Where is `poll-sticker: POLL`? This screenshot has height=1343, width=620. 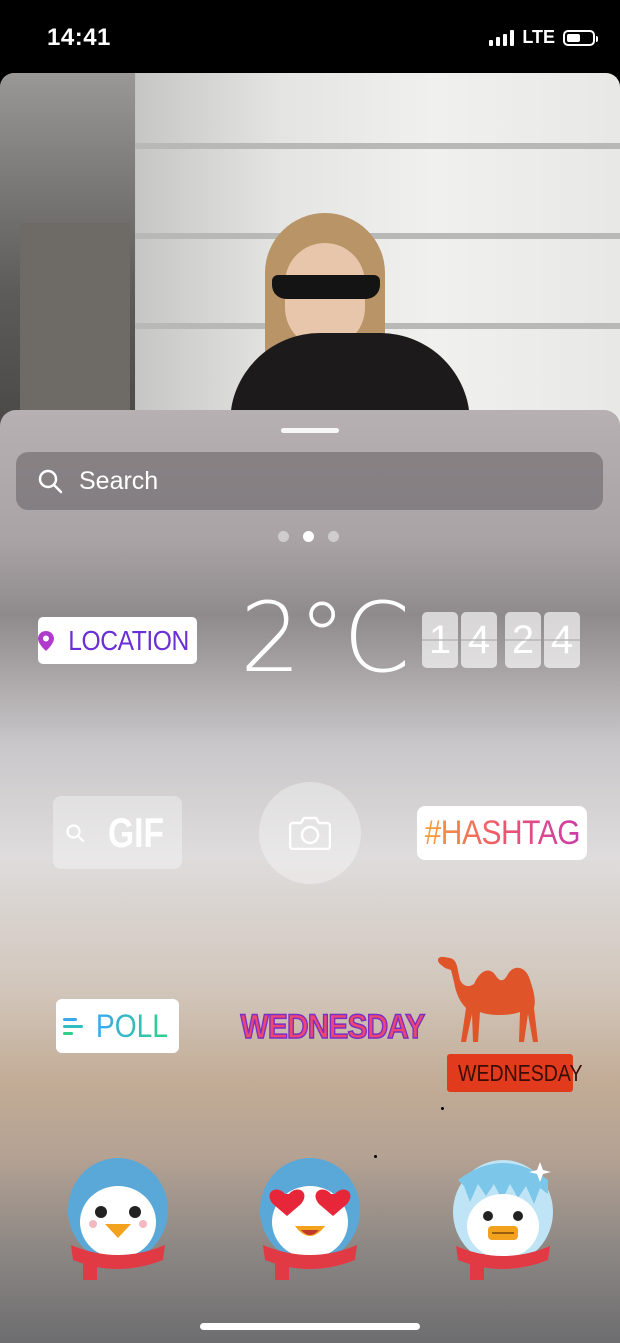 poll-sticker: POLL is located at coordinates (117, 1026).